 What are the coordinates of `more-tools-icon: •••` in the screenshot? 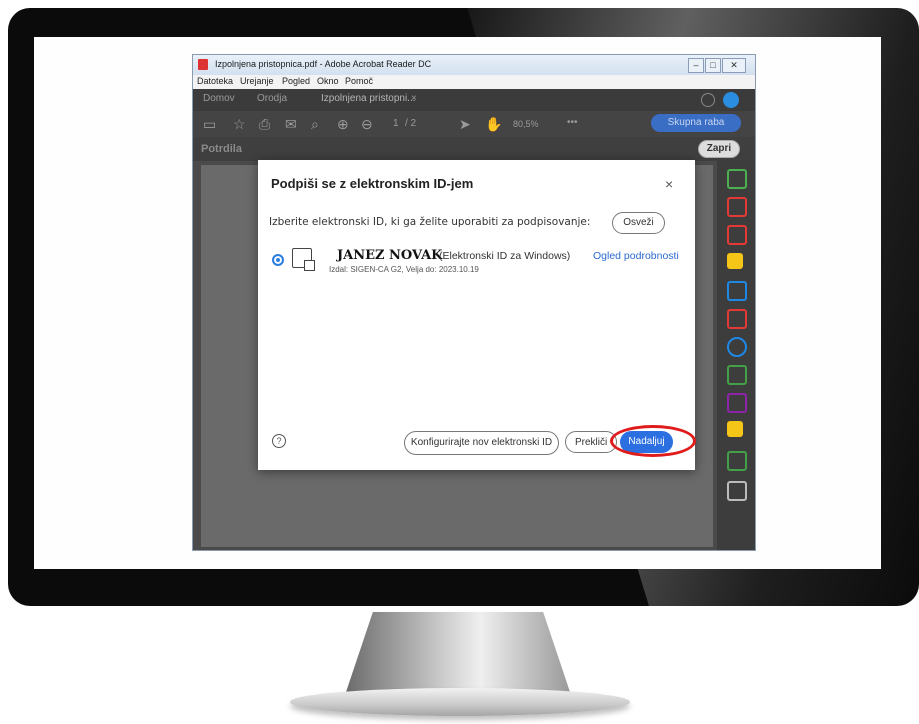 It's located at (572, 122).